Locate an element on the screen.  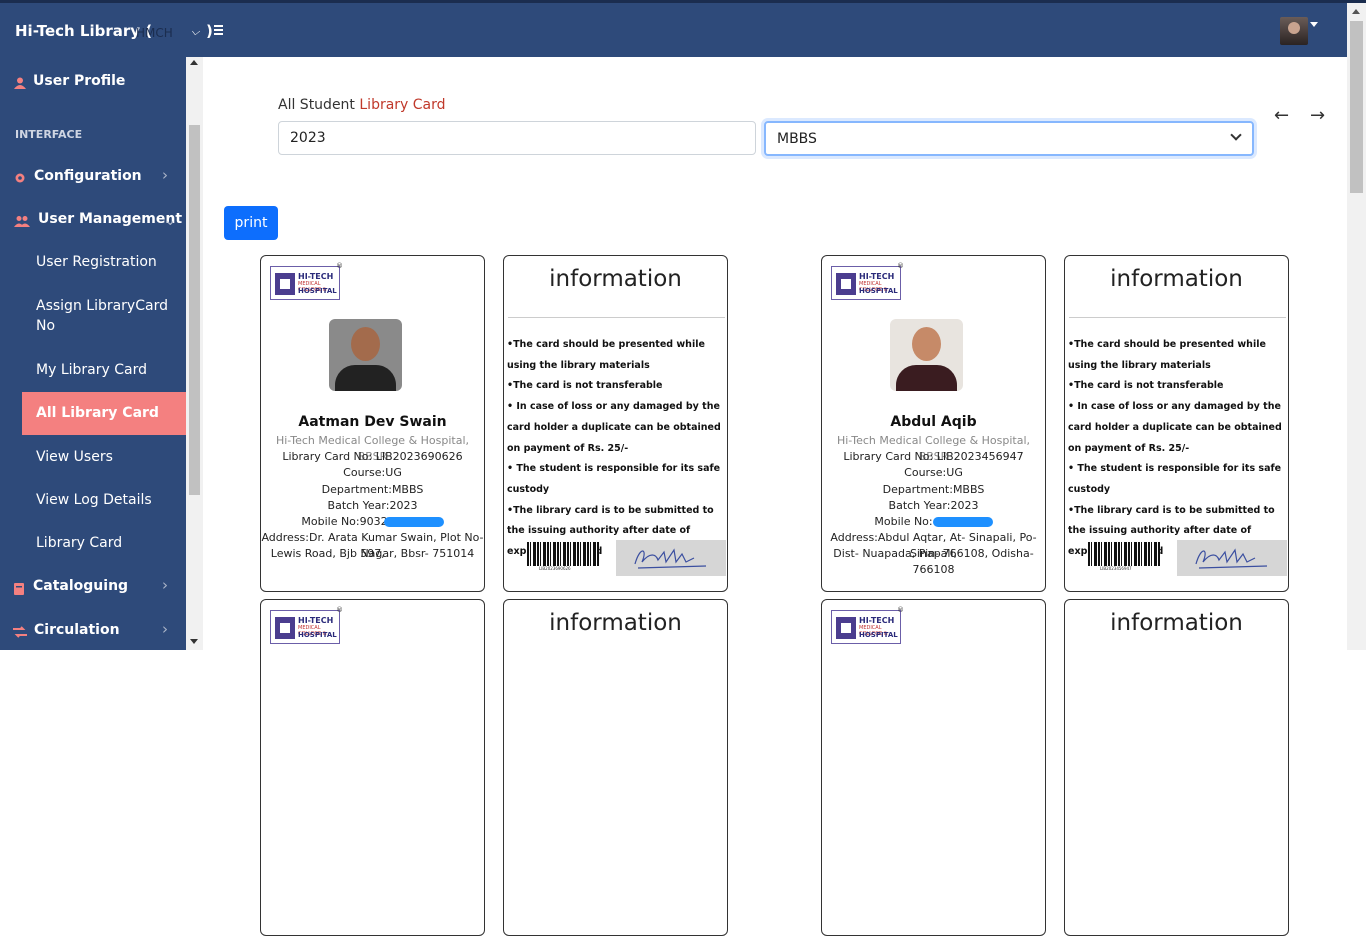
avatar is located at coordinates (1294, 31).